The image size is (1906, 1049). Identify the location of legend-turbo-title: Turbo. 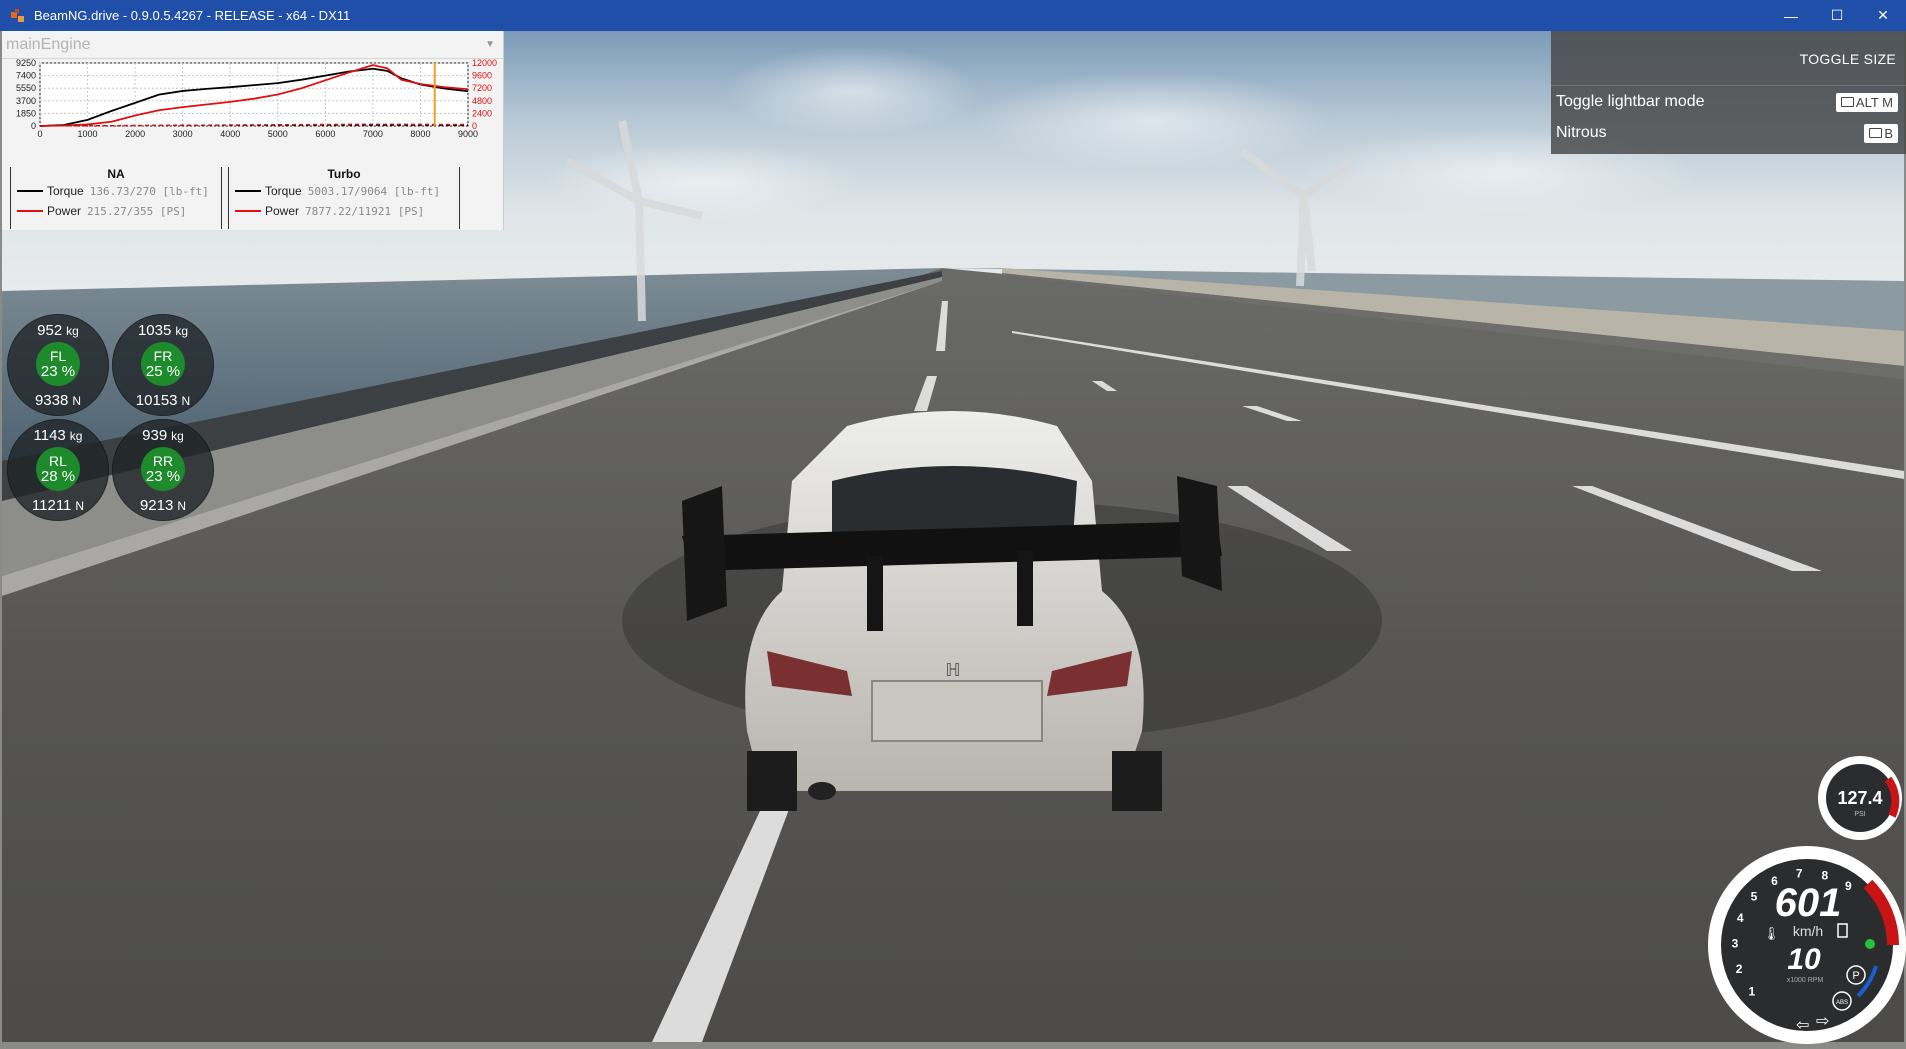
(344, 174).